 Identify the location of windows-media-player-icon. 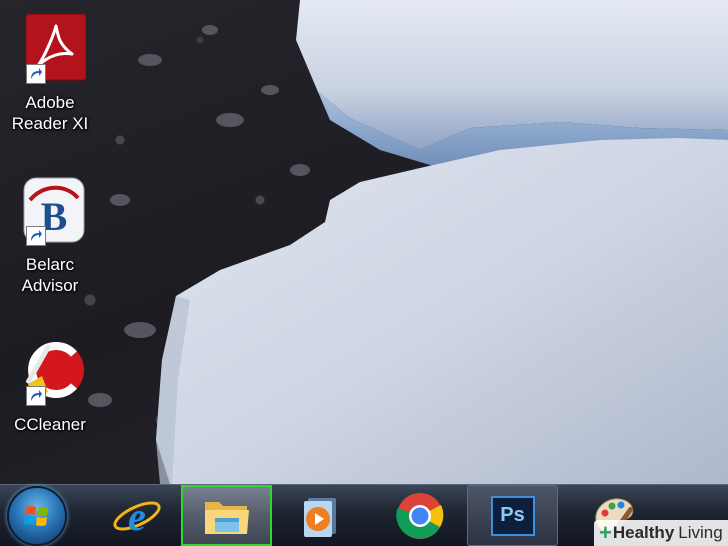
(320, 517).